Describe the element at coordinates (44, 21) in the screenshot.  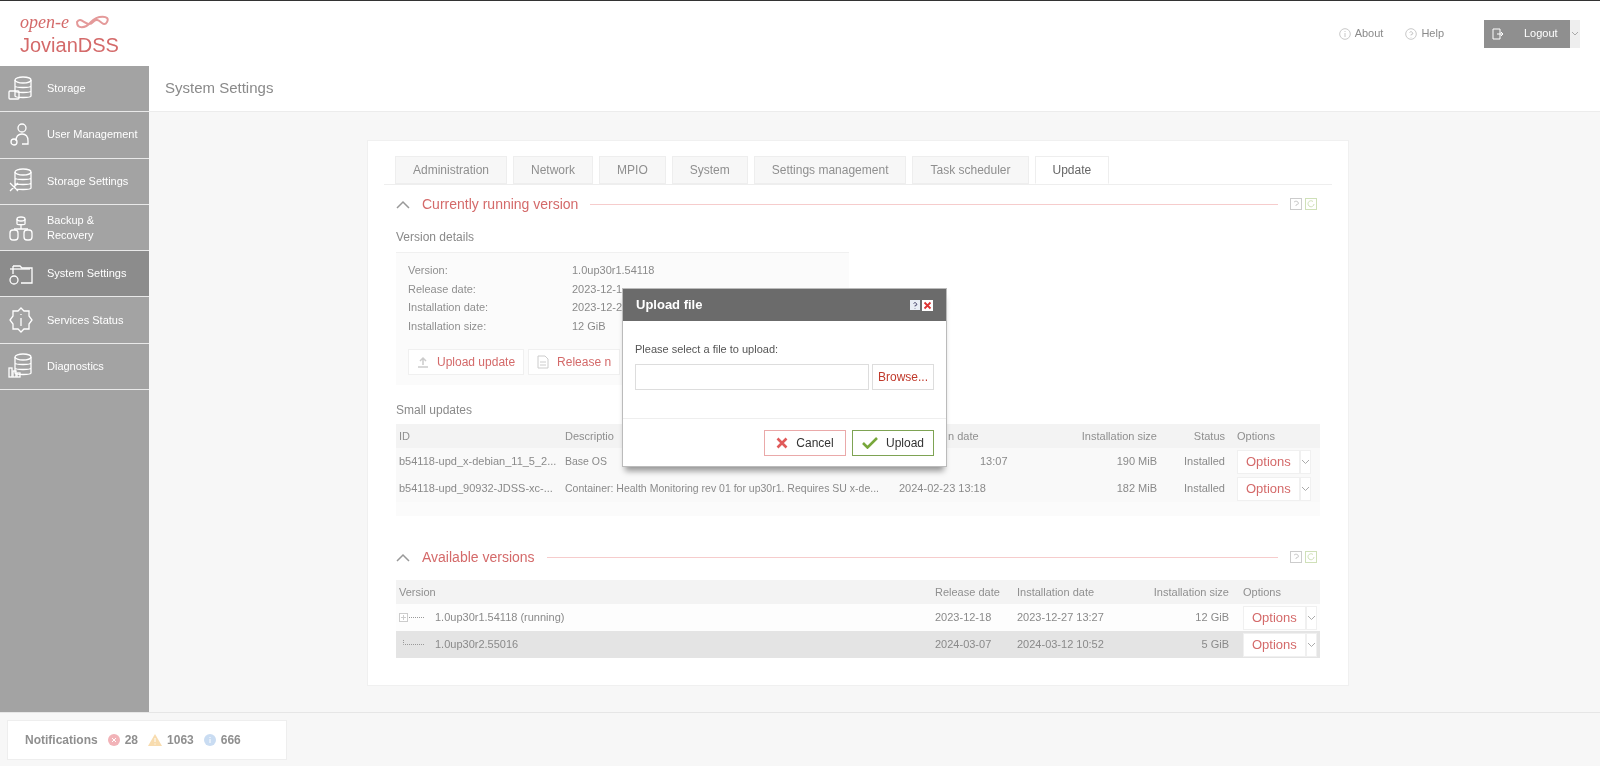
I see `logo-top-text: open-e` at that location.